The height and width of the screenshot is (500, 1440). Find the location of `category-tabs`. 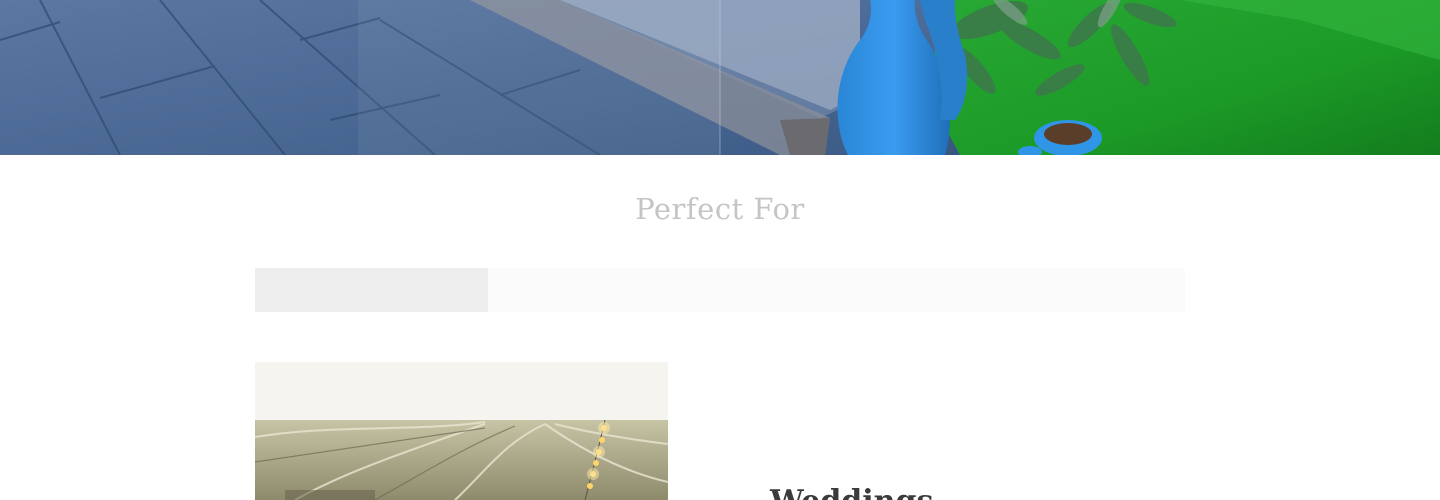

category-tabs is located at coordinates (720, 290).